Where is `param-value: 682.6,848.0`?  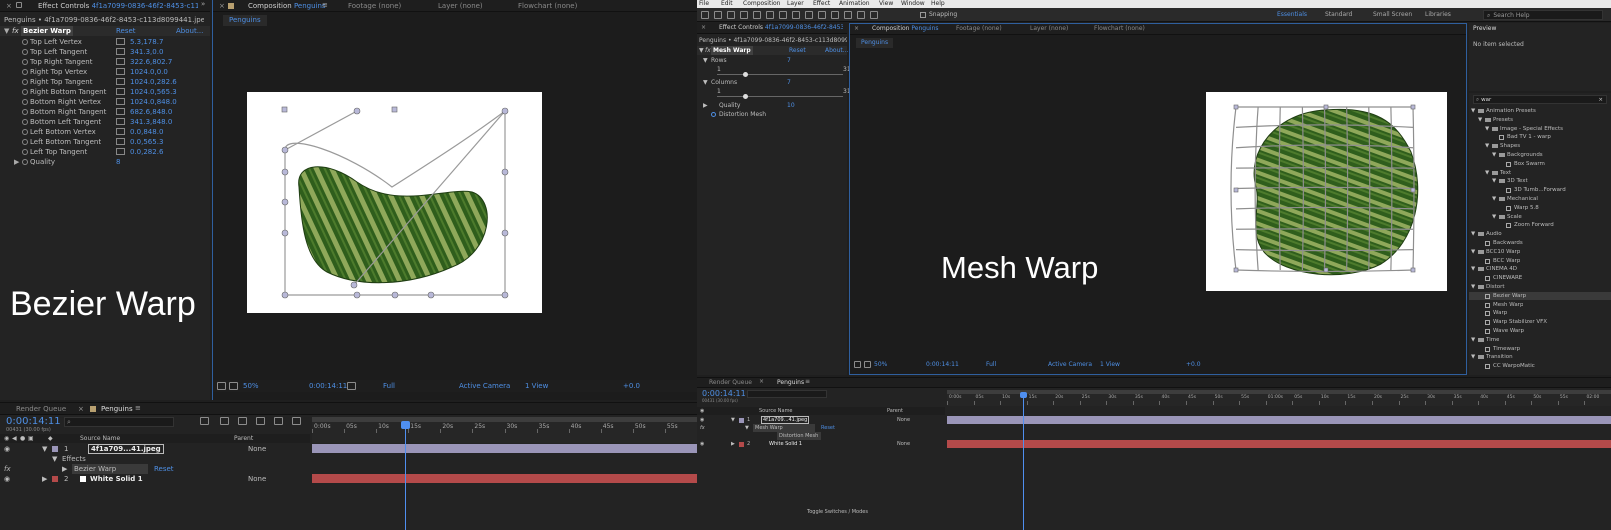
param-value: 682.6,848.0 is located at coordinates (151, 112).